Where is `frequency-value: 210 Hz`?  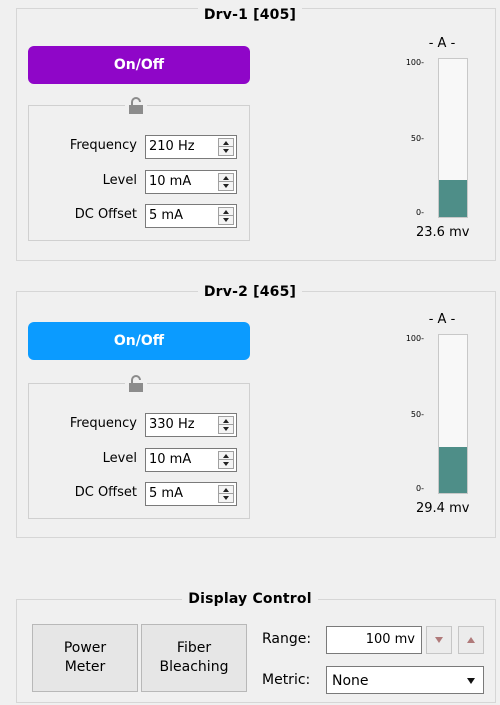
frequency-value: 210 Hz is located at coordinates (172, 146).